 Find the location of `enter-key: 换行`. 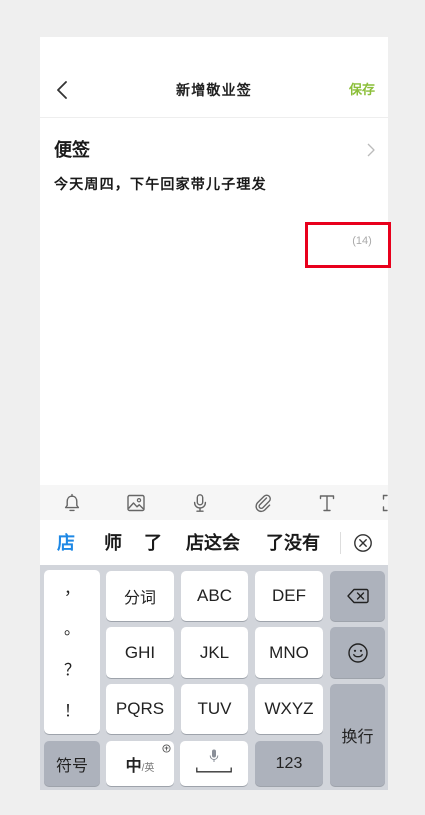

enter-key: 换行 is located at coordinates (357, 735).